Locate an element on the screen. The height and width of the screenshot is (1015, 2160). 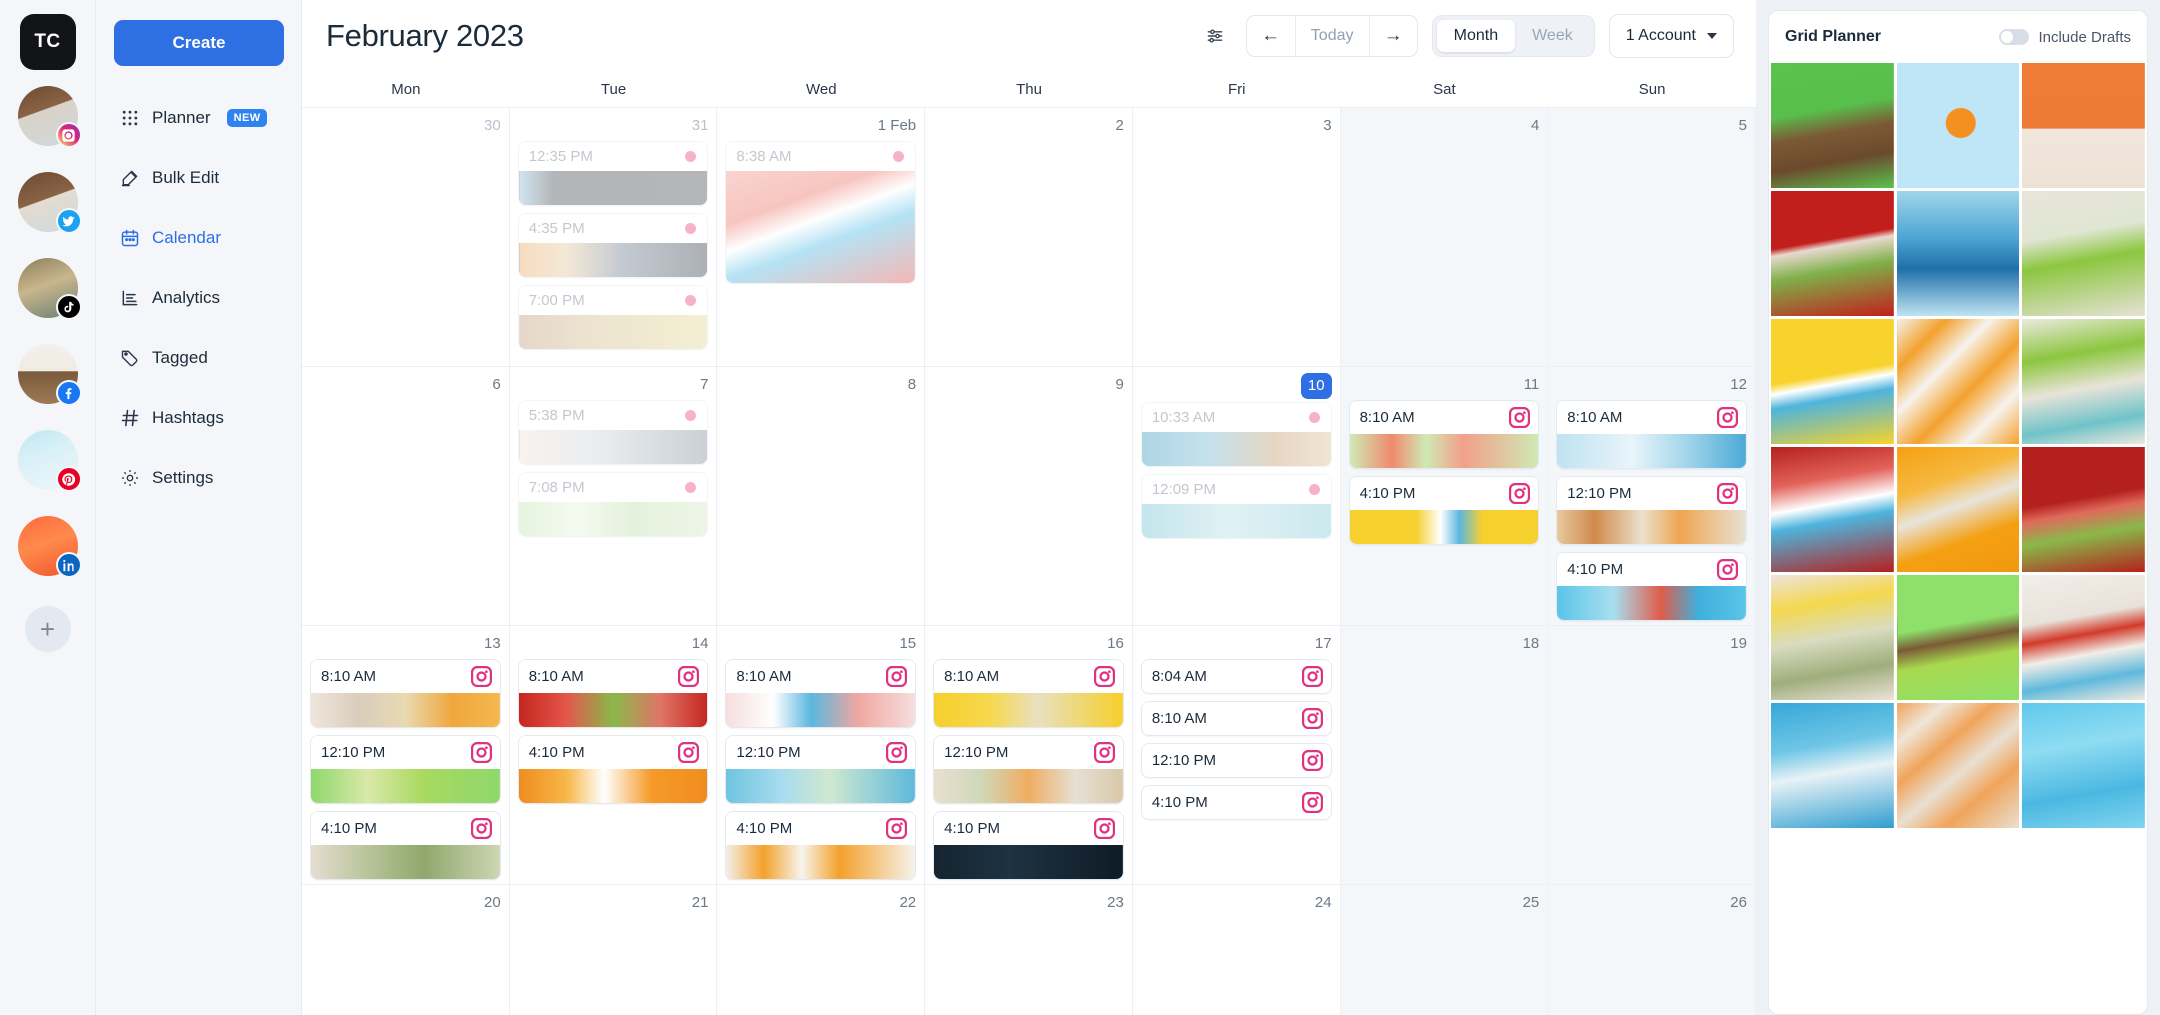
calendar-event-card: 7:08 PM is located at coordinates (613, 504).